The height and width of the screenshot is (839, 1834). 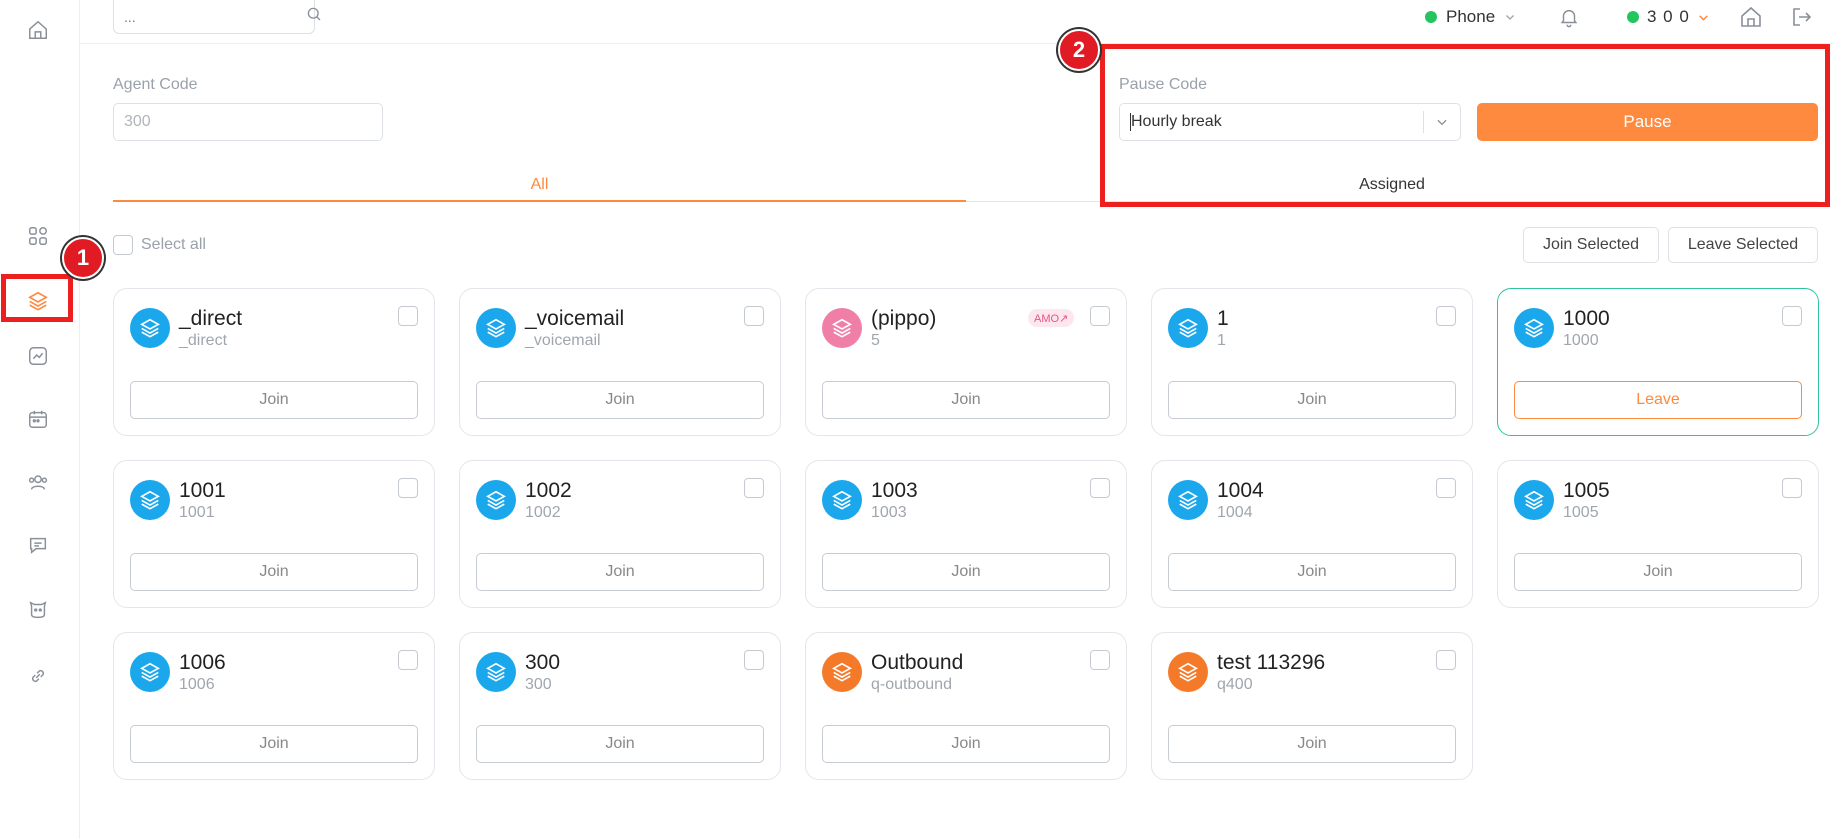 I want to click on queue-title: 1002, so click(x=548, y=490).